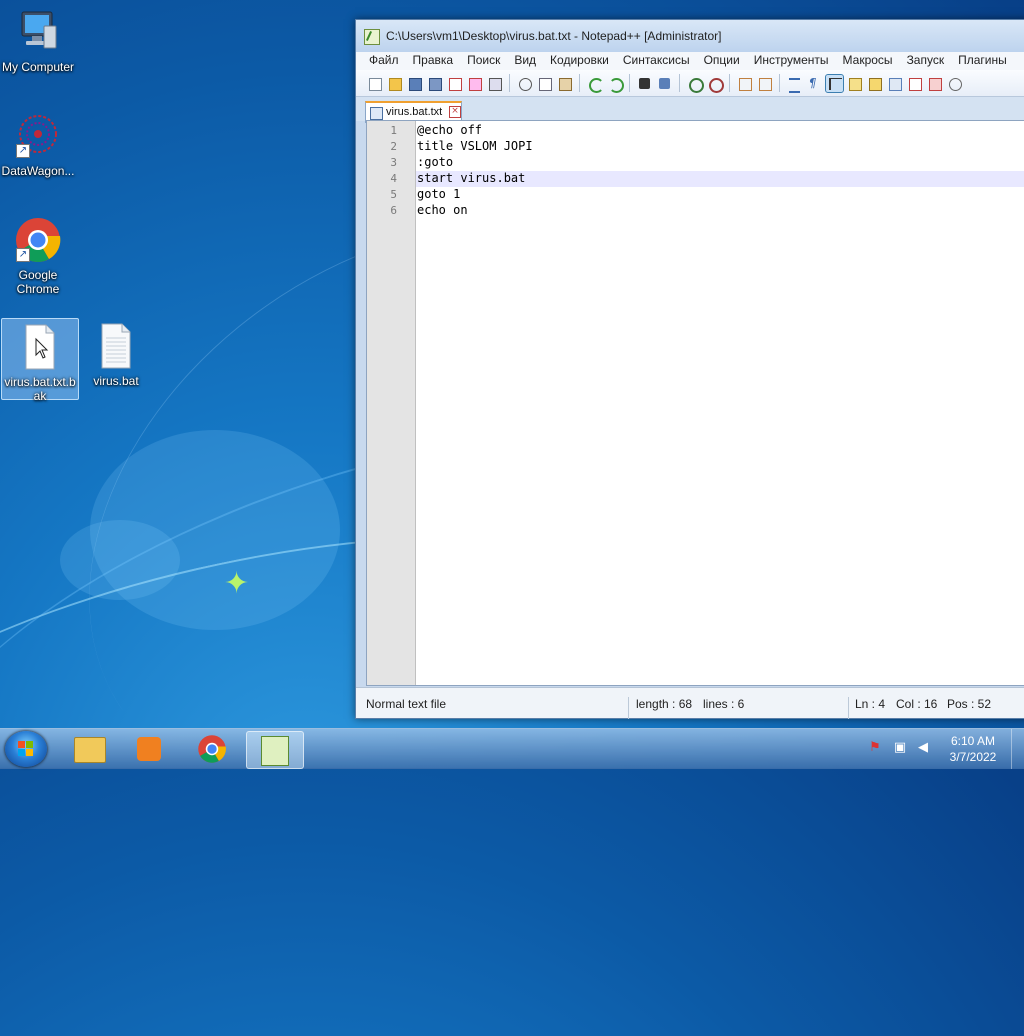 The width and height of the screenshot is (1024, 1036). I want to click on monitoring-icon, so click(954, 83).